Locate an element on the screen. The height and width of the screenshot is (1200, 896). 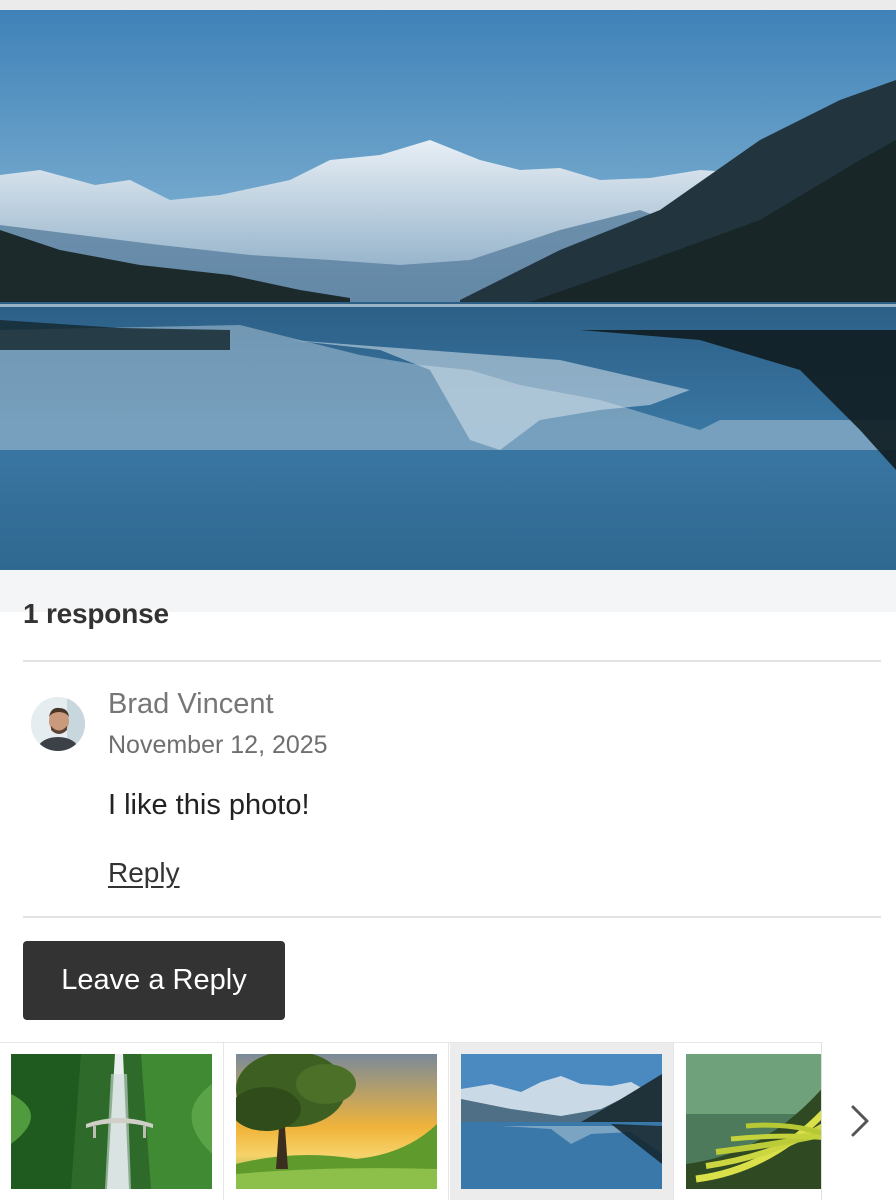
chevron-right-icon is located at coordinates (860, 1121).